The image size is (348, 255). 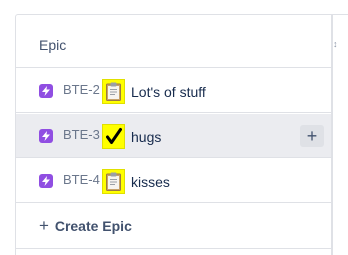 I want to click on create-epic-button: + Create Epic, so click(x=85, y=226).